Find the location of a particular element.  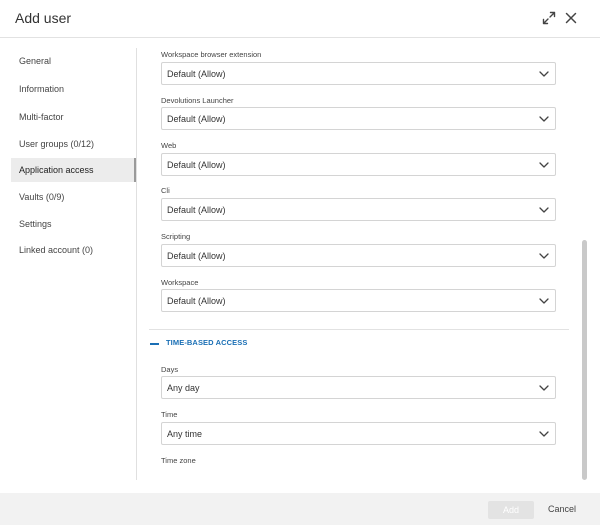

dialog-header: Add user is located at coordinates (300, 19).